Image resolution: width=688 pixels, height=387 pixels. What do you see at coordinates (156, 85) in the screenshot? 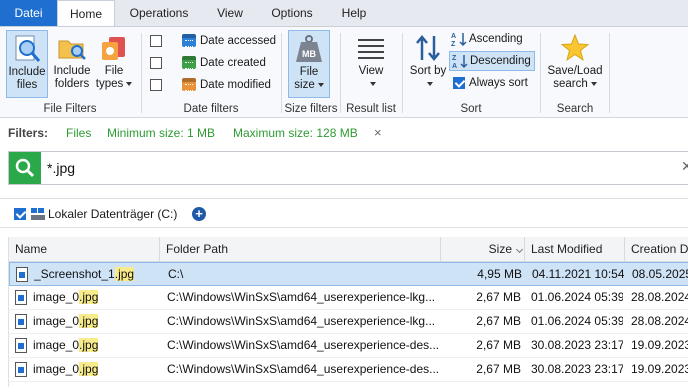
I see `date-modified-checkbox` at bounding box center [156, 85].